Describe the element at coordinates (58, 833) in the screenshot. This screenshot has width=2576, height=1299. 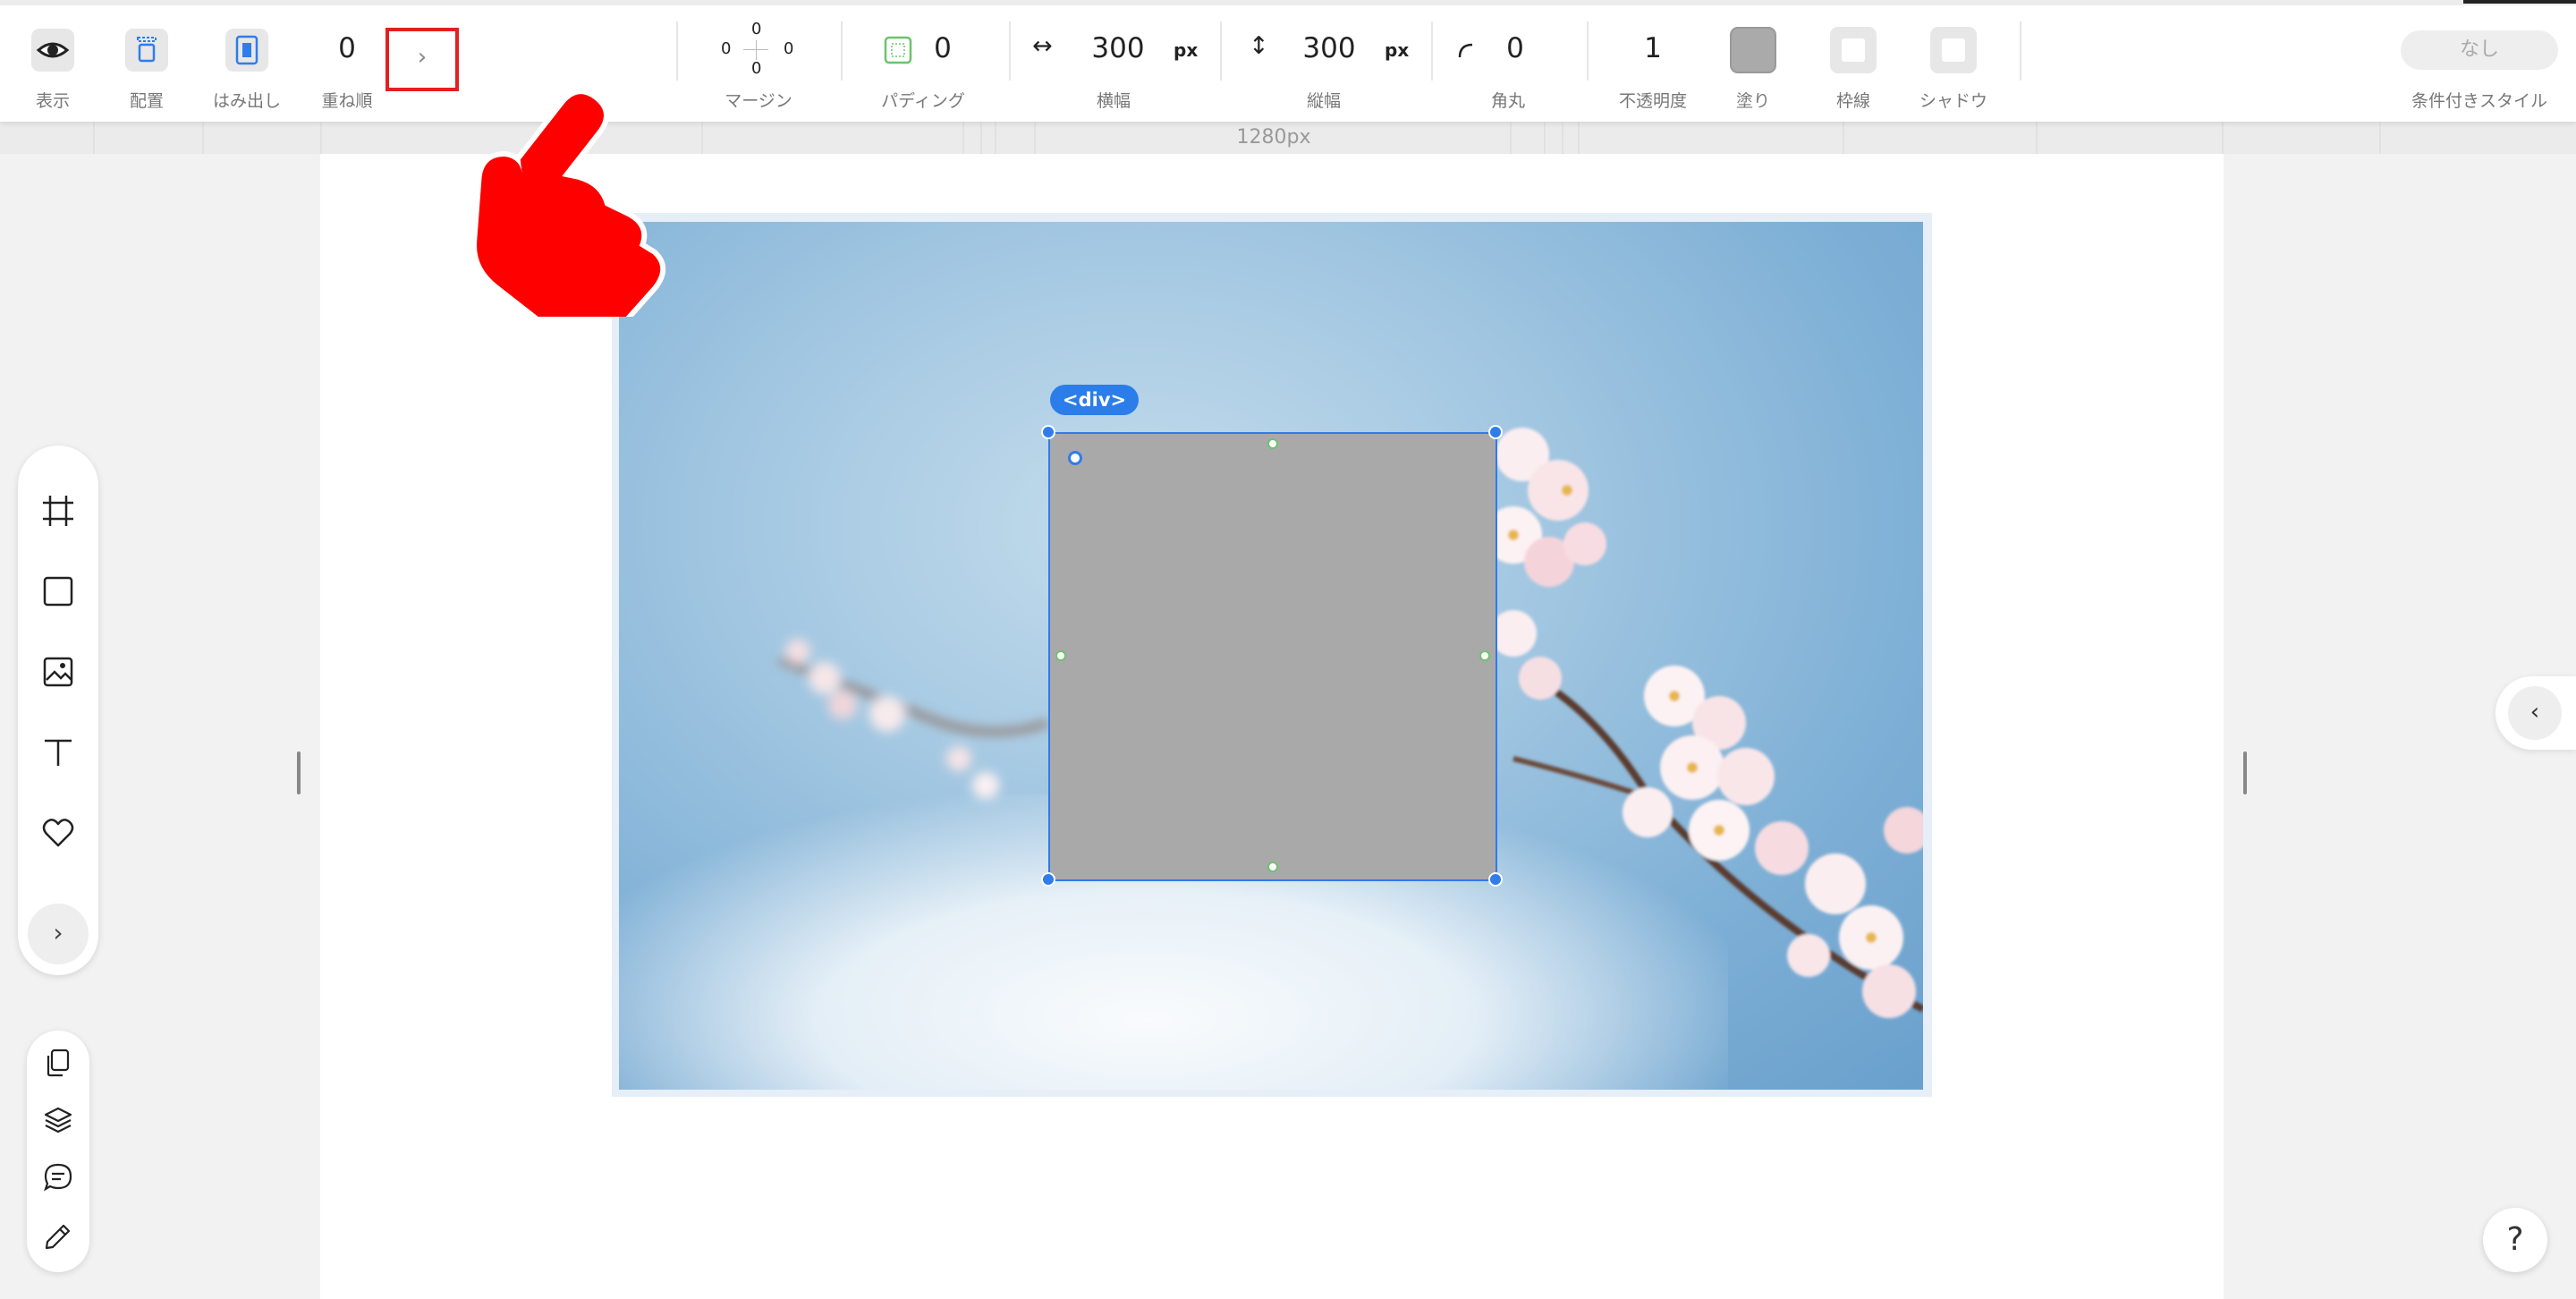
I see `heart-icon` at that location.